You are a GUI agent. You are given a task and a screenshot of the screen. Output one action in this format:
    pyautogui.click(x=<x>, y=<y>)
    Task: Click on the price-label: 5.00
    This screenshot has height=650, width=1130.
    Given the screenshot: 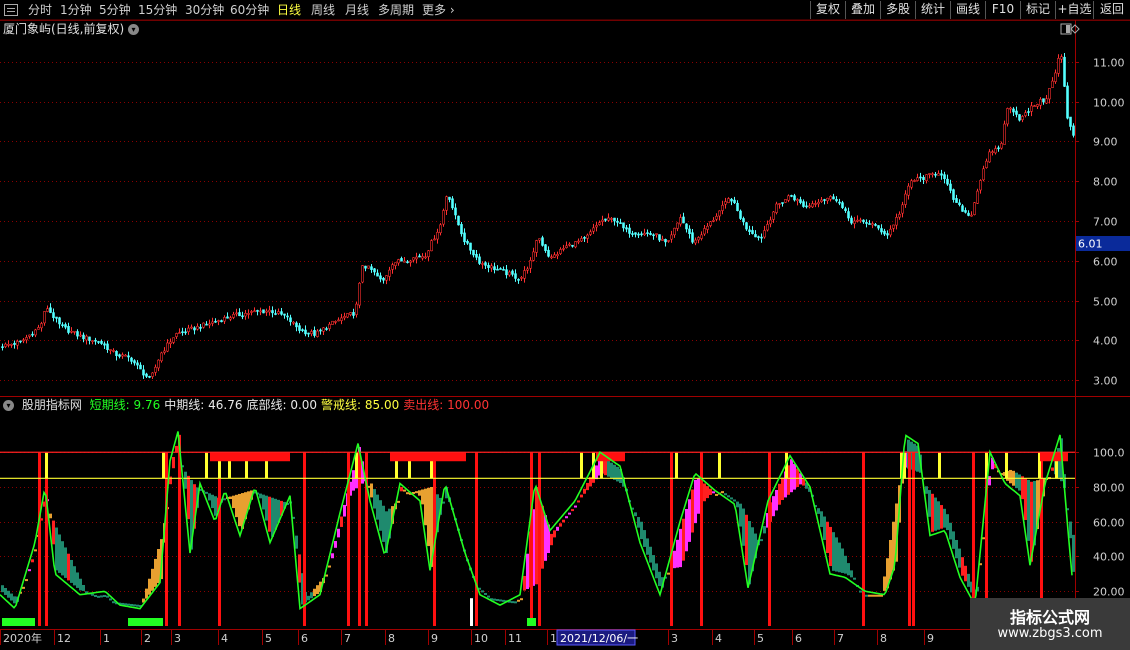 What is the action you would take?
    pyautogui.click(x=1105, y=302)
    